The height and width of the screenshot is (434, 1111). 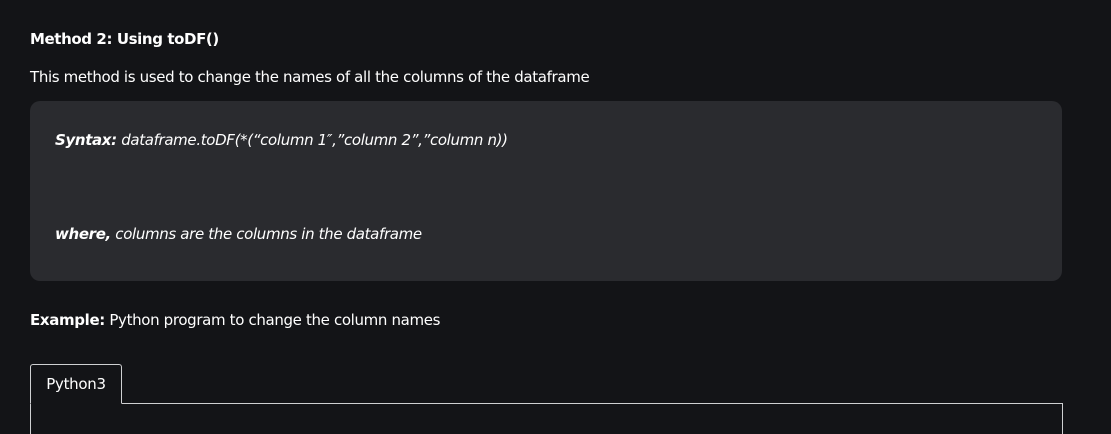 What do you see at coordinates (266, 234) in the screenshot?
I see `where-text: columns are the columns in the dataframe` at bounding box center [266, 234].